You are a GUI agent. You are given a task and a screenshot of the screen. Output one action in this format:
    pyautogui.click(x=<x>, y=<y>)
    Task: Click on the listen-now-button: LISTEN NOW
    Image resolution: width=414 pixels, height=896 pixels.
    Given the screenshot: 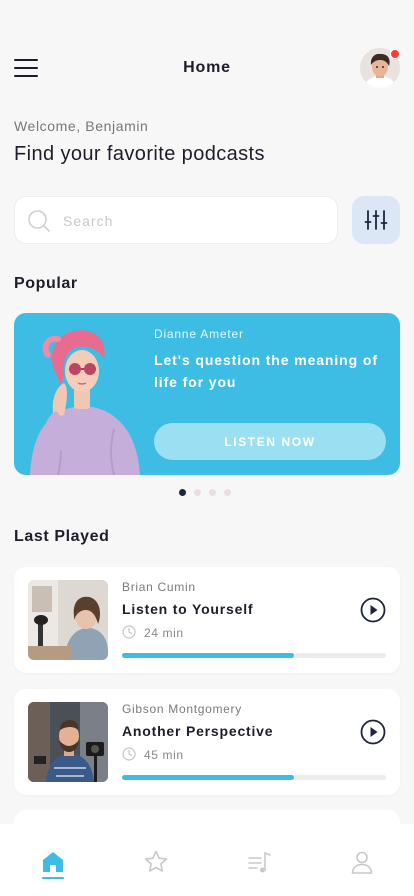 What is the action you would take?
    pyautogui.click(x=270, y=441)
    